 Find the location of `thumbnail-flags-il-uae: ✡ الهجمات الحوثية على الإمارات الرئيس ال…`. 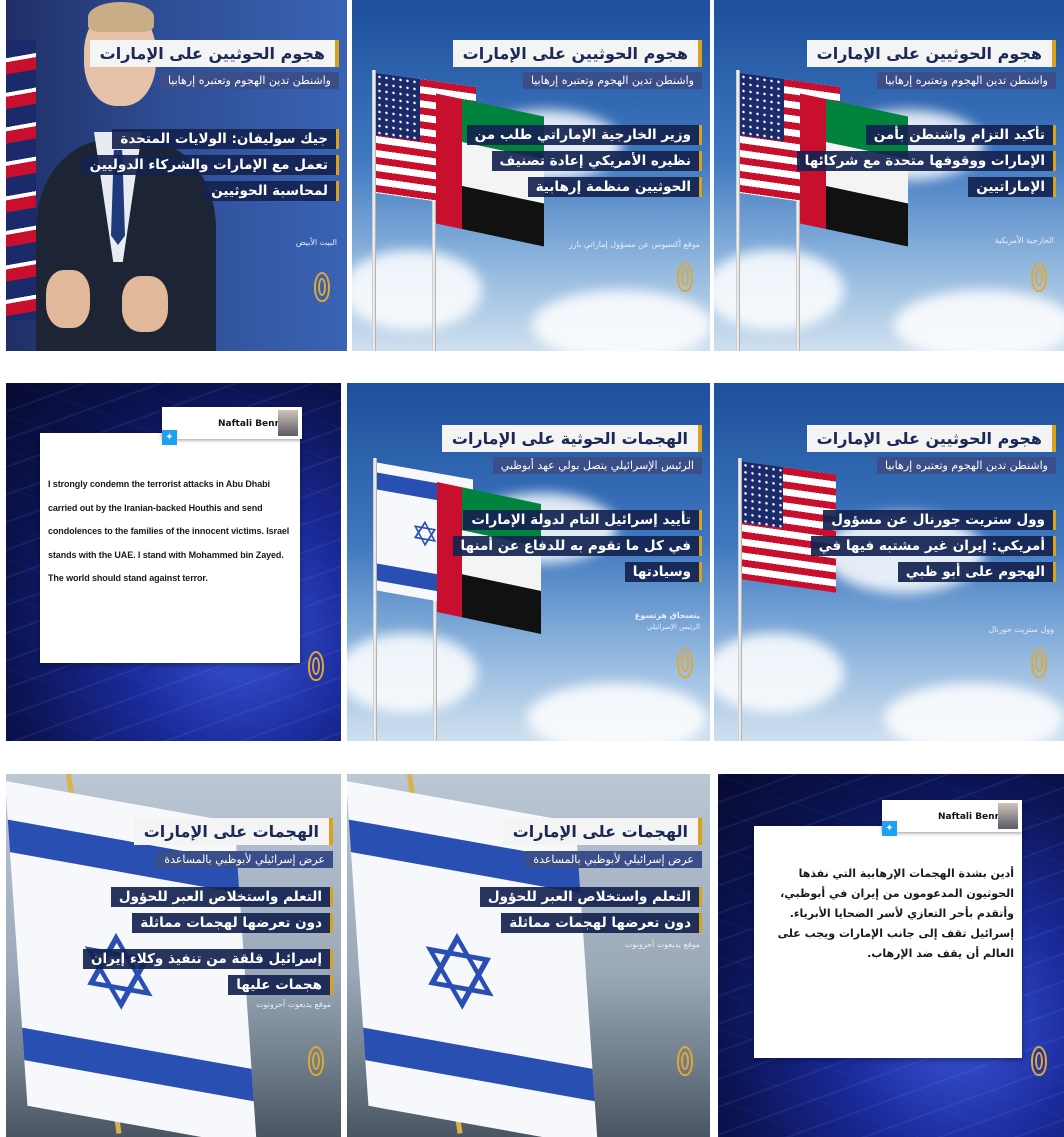

thumbnail-flags-il-uae: ✡ الهجمات الحوثية على الإمارات الرئيس ال… is located at coordinates (528, 562).